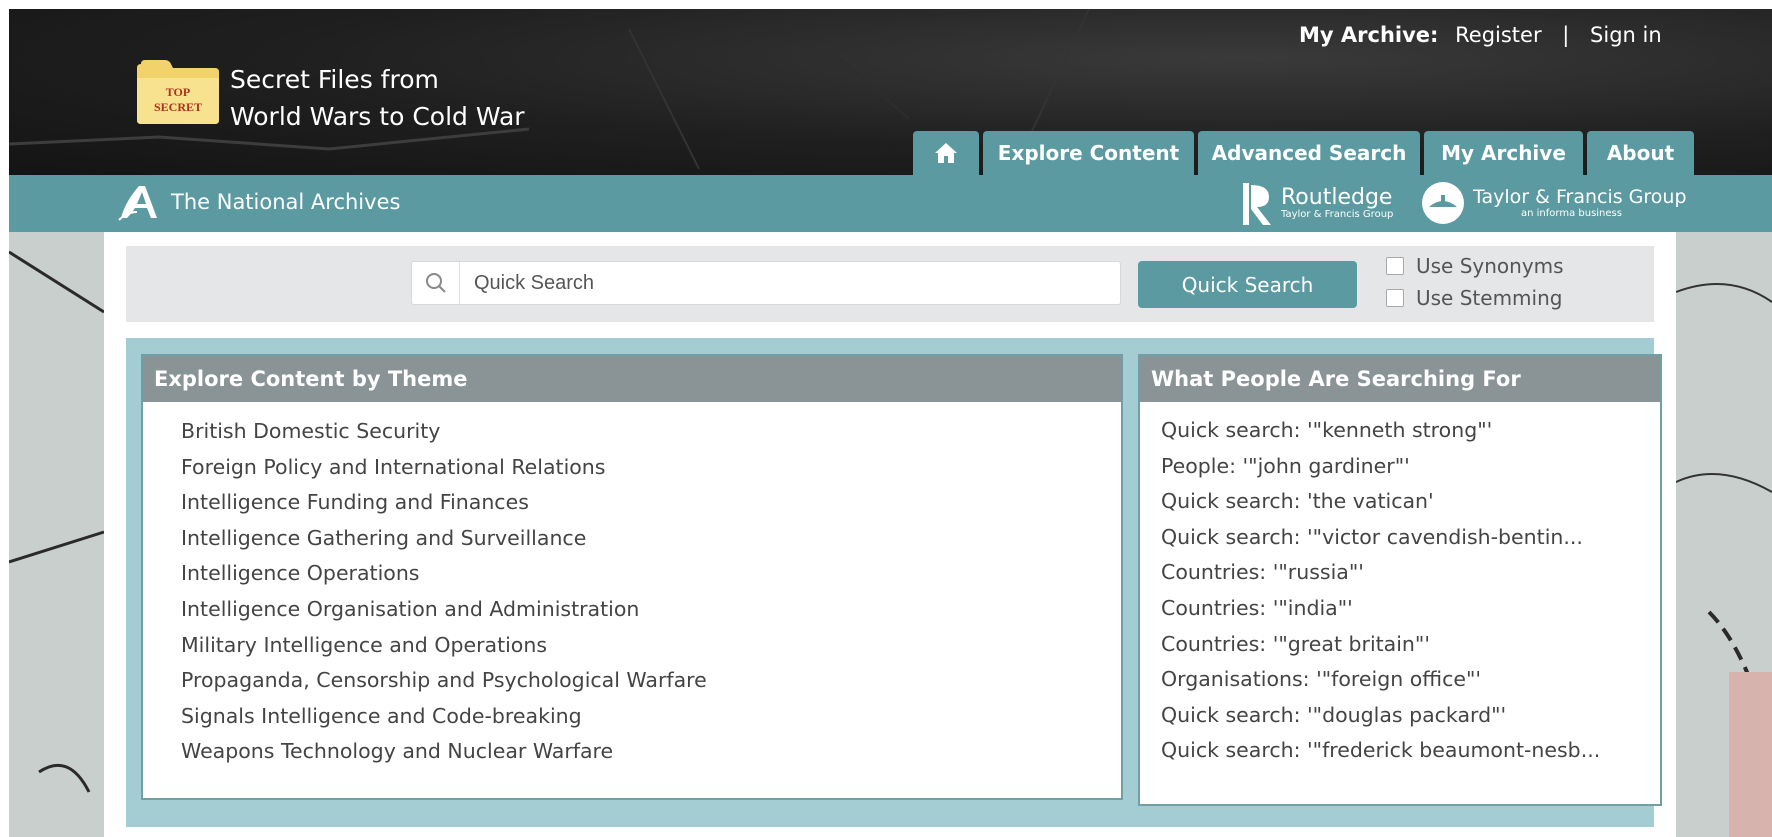 The height and width of the screenshot is (837, 1772). Describe the element at coordinates (651, 646) in the screenshot. I see `theme-link: Military Intelligence and Operations` at that location.